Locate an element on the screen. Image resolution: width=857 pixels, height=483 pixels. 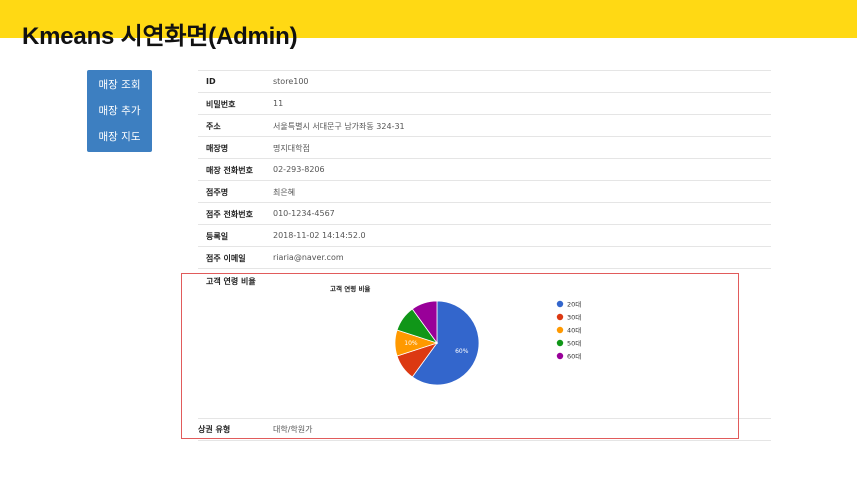
legend-label: 30대 is located at coordinates (574, 318).